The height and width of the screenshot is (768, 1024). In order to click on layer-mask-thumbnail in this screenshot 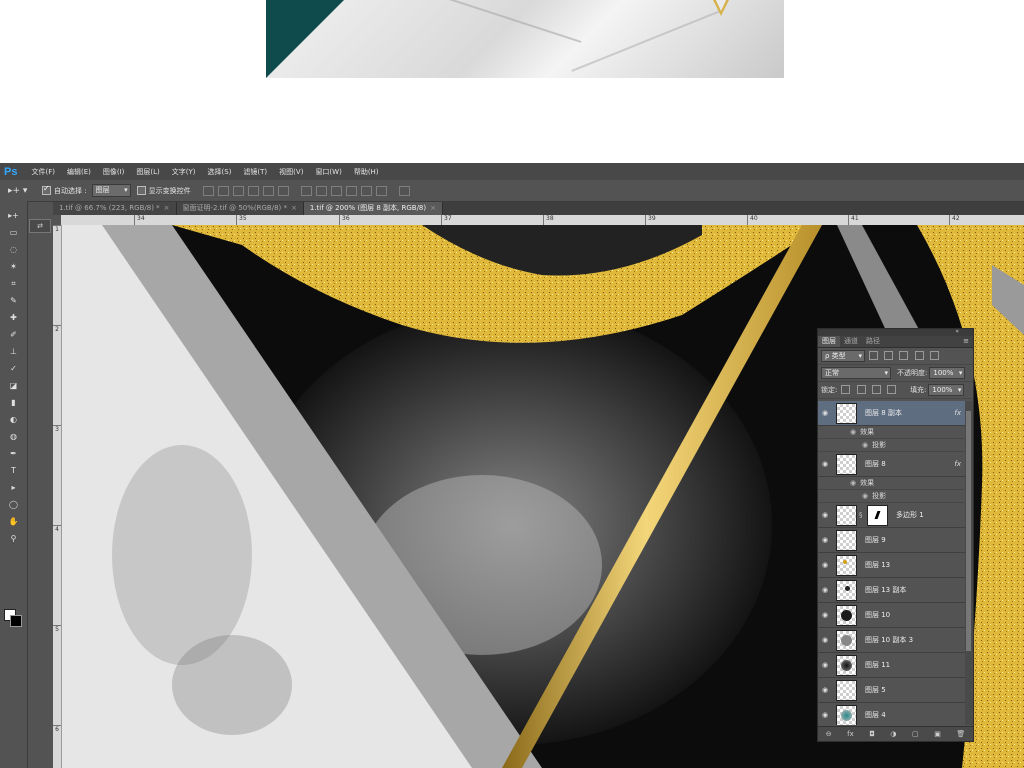, I will do `click(877, 515)`.